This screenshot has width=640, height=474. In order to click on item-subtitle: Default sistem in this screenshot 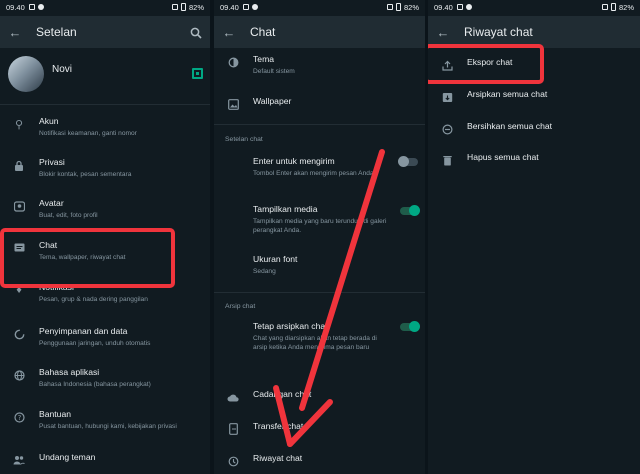, I will do `click(274, 71)`.